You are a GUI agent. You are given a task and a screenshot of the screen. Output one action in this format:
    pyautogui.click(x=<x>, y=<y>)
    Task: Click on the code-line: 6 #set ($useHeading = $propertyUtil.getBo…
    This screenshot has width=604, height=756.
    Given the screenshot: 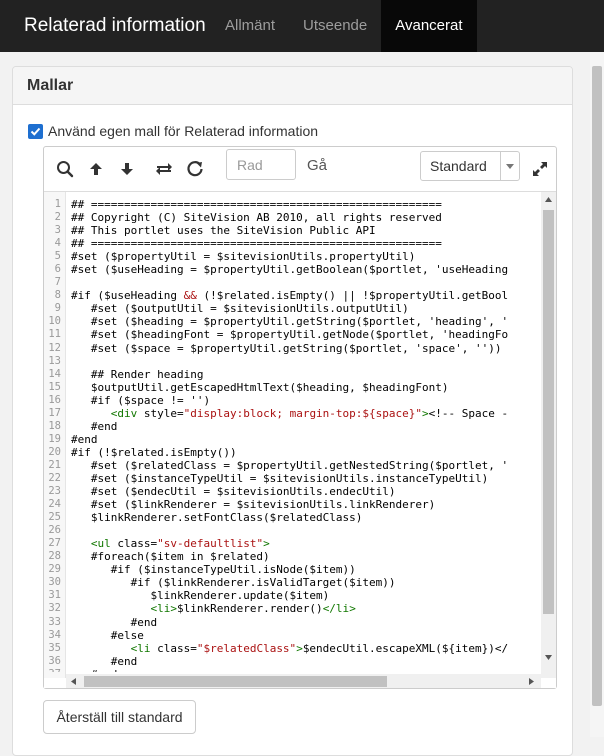 What is the action you would take?
    pyautogui.click(x=292, y=269)
    